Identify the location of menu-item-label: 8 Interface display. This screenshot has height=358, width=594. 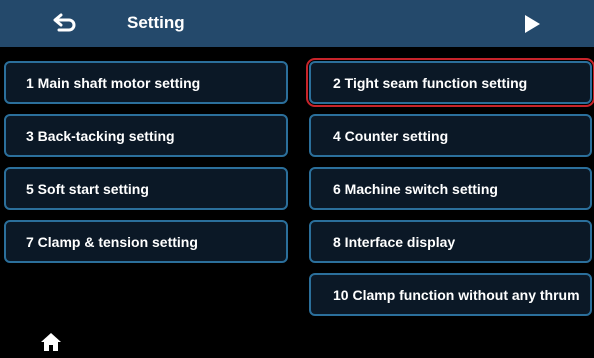
(394, 241).